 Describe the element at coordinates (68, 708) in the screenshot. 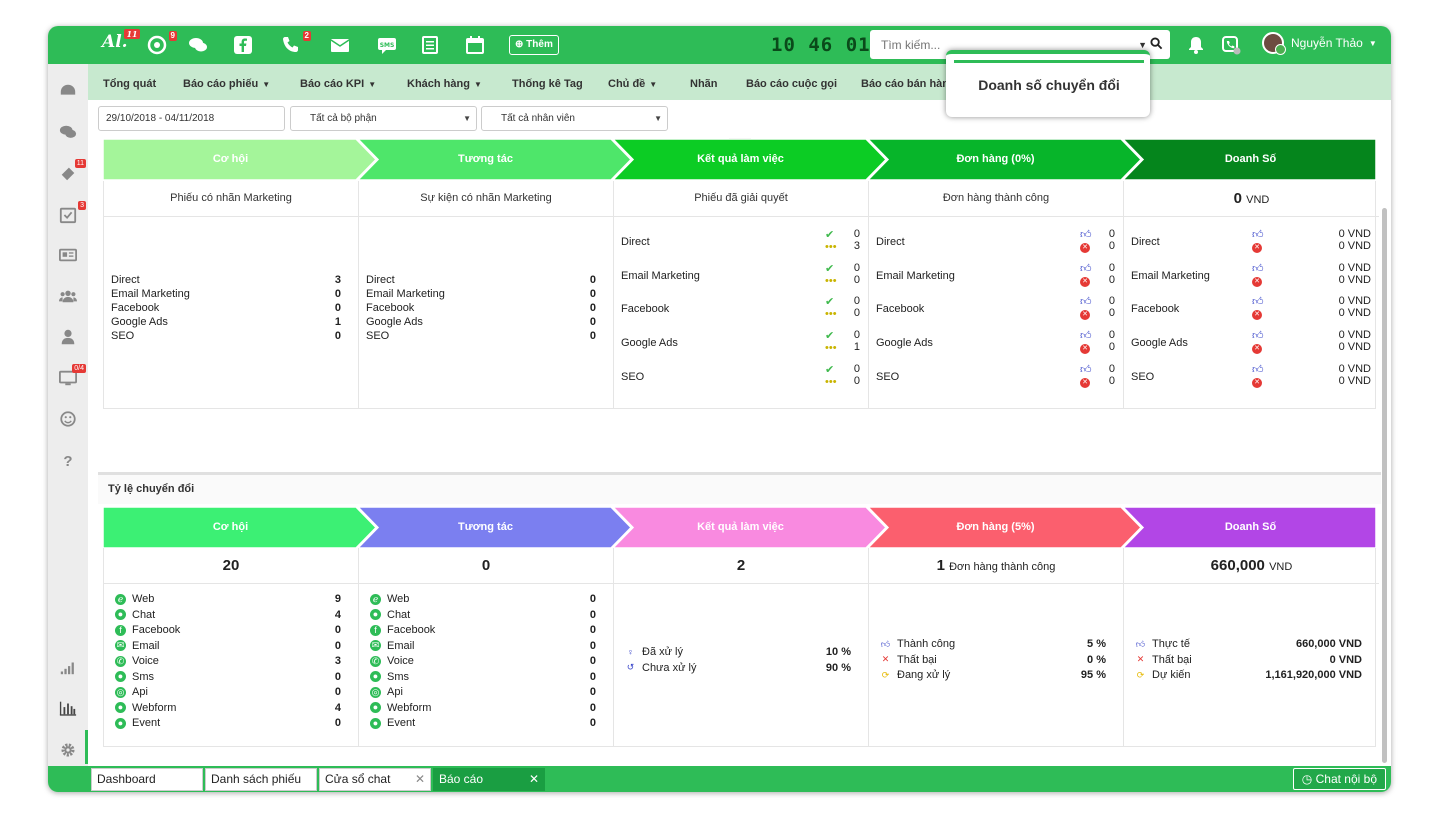

I see `bar-chart-icon` at that location.